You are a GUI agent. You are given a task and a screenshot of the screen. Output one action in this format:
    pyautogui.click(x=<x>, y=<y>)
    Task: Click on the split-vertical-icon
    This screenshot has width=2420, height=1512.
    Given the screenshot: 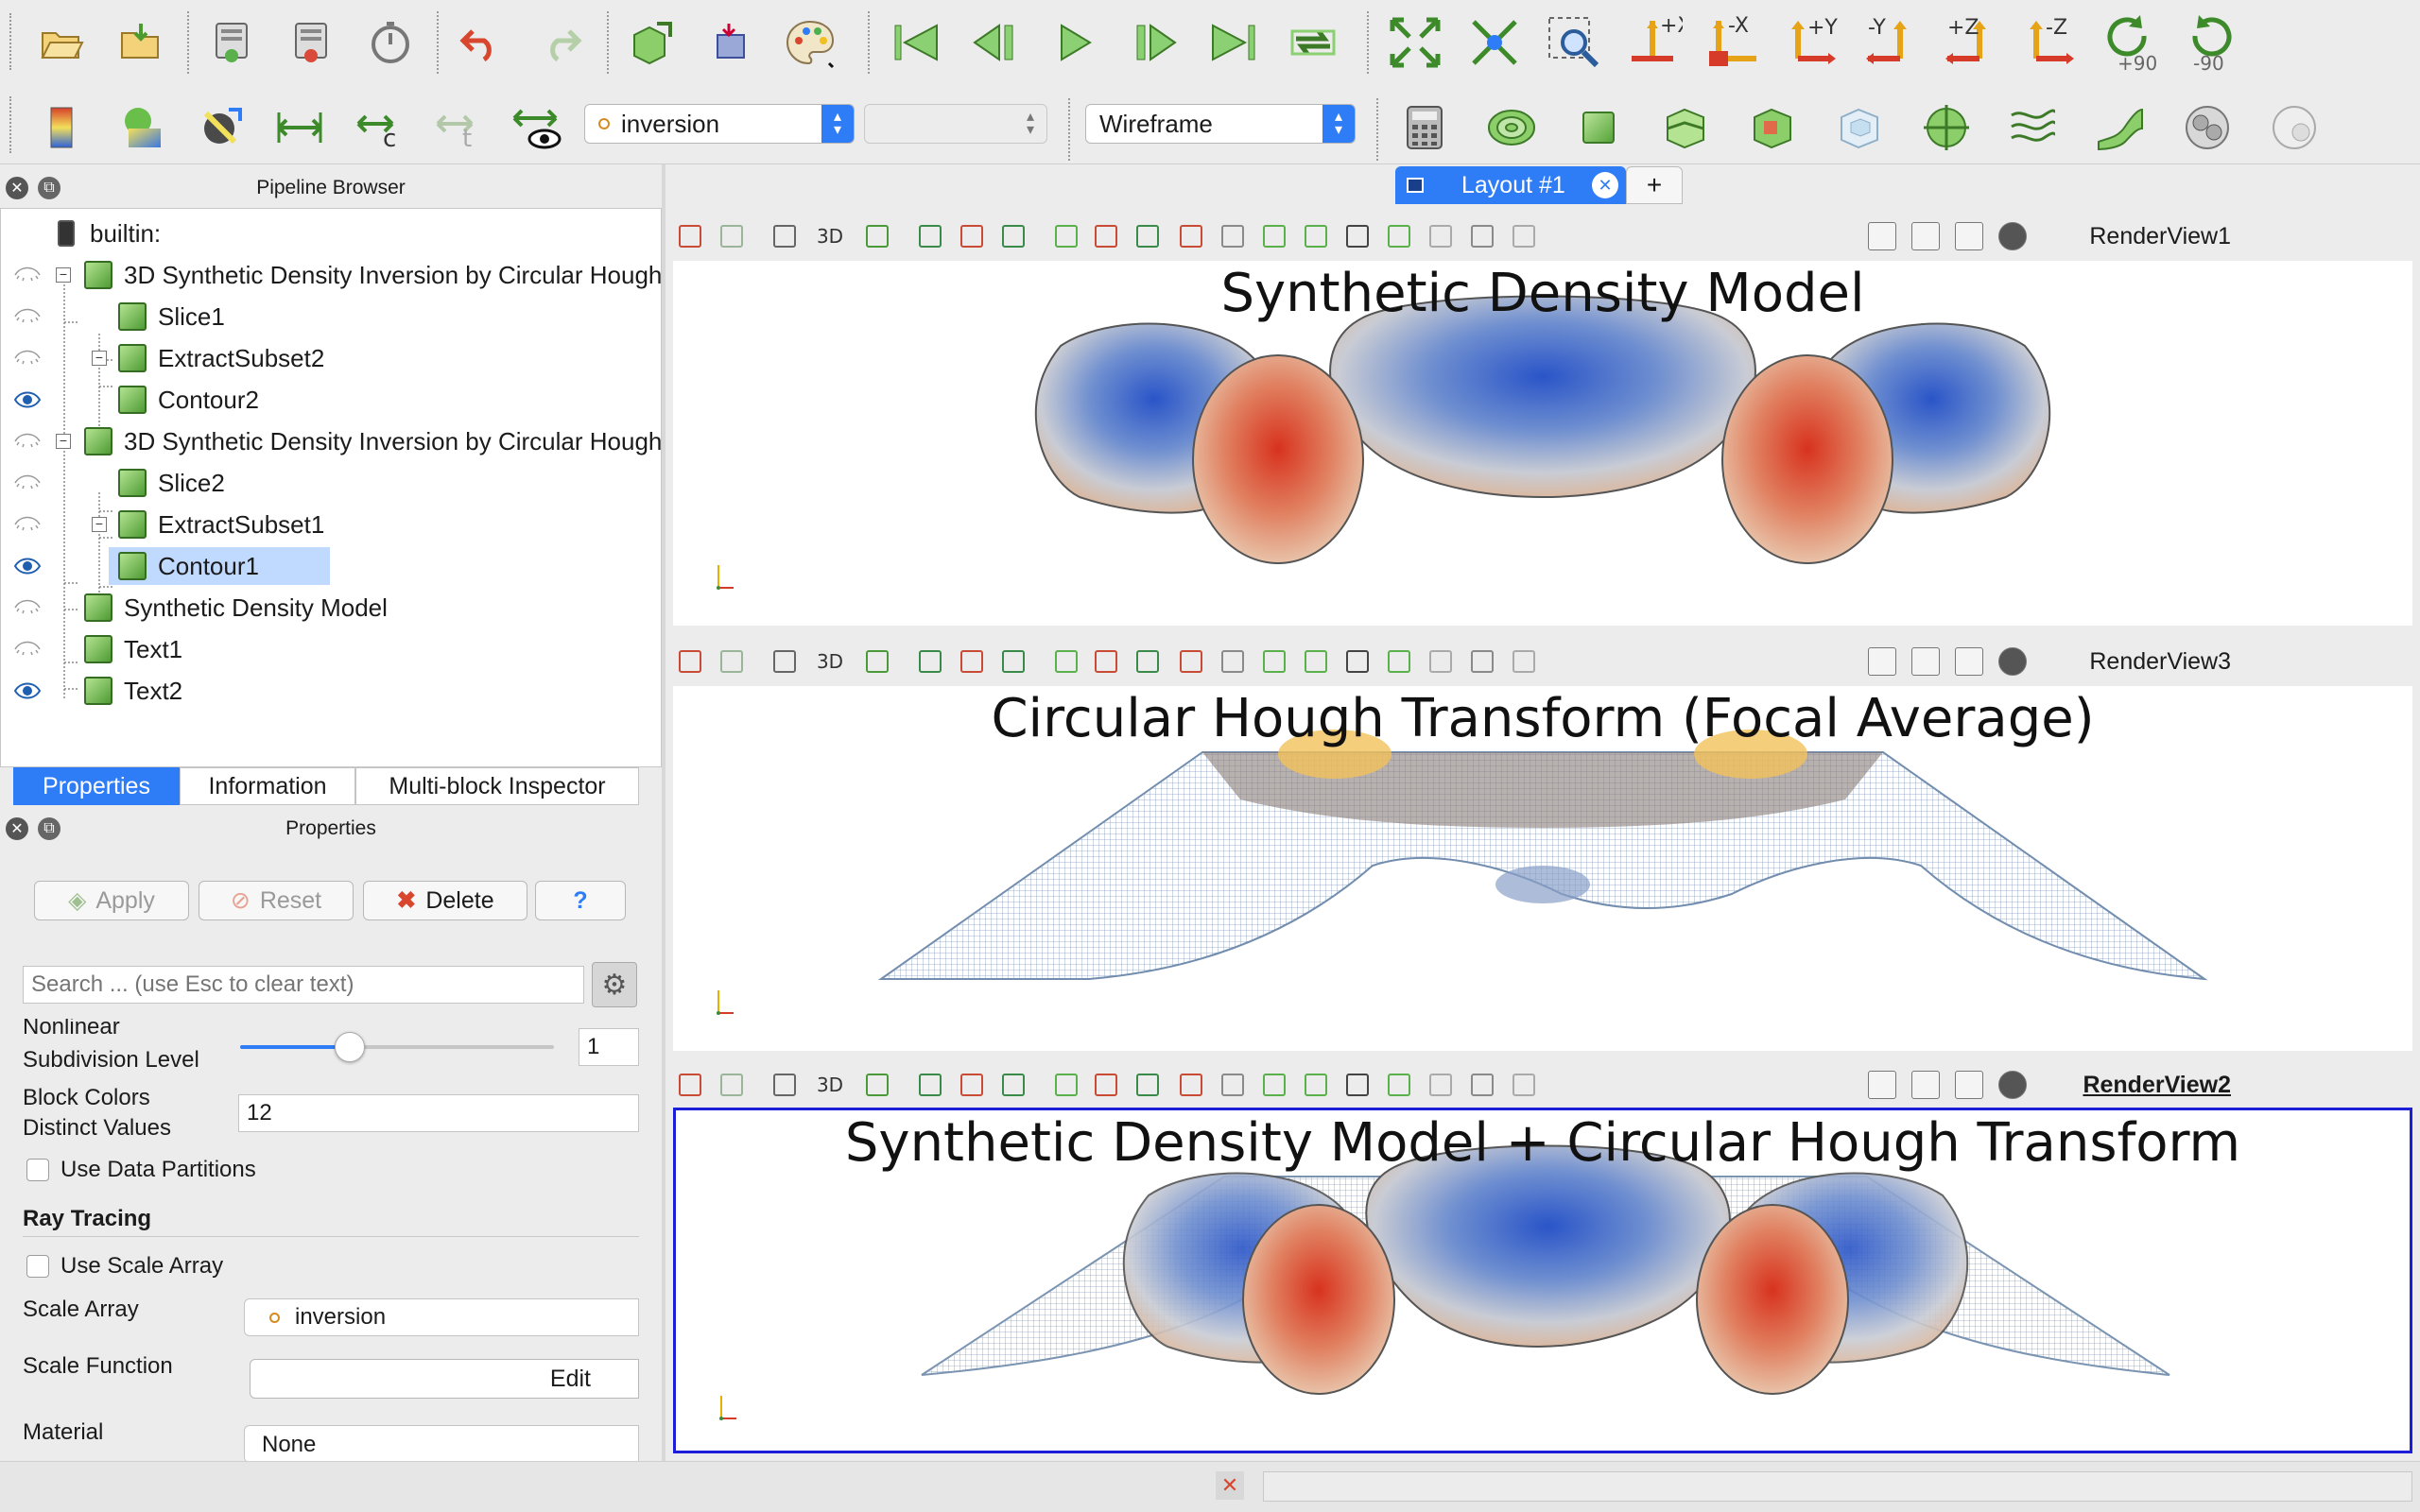 What is the action you would take?
    pyautogui.click(x=1925, y=661)
    